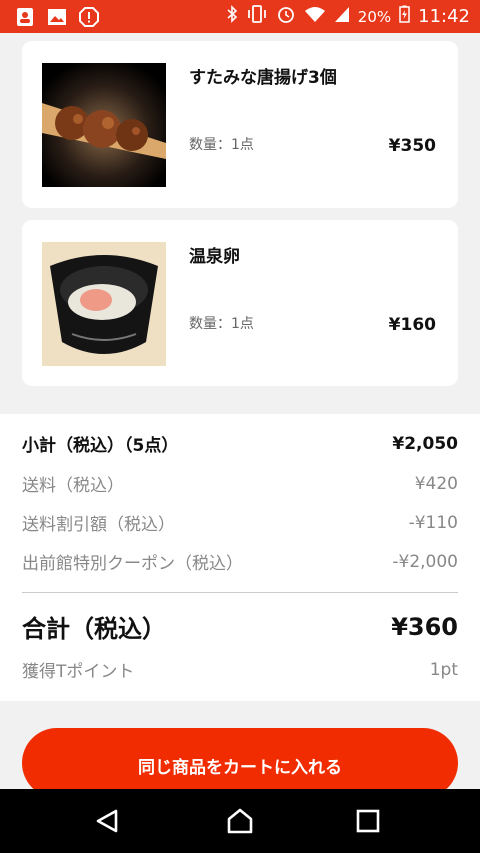 The height and width of the screenshot is (853, 480). Describe the element at coordinates (425, 443) in the screenshot. I see `subtotal-value: ¥2,050` at that location.